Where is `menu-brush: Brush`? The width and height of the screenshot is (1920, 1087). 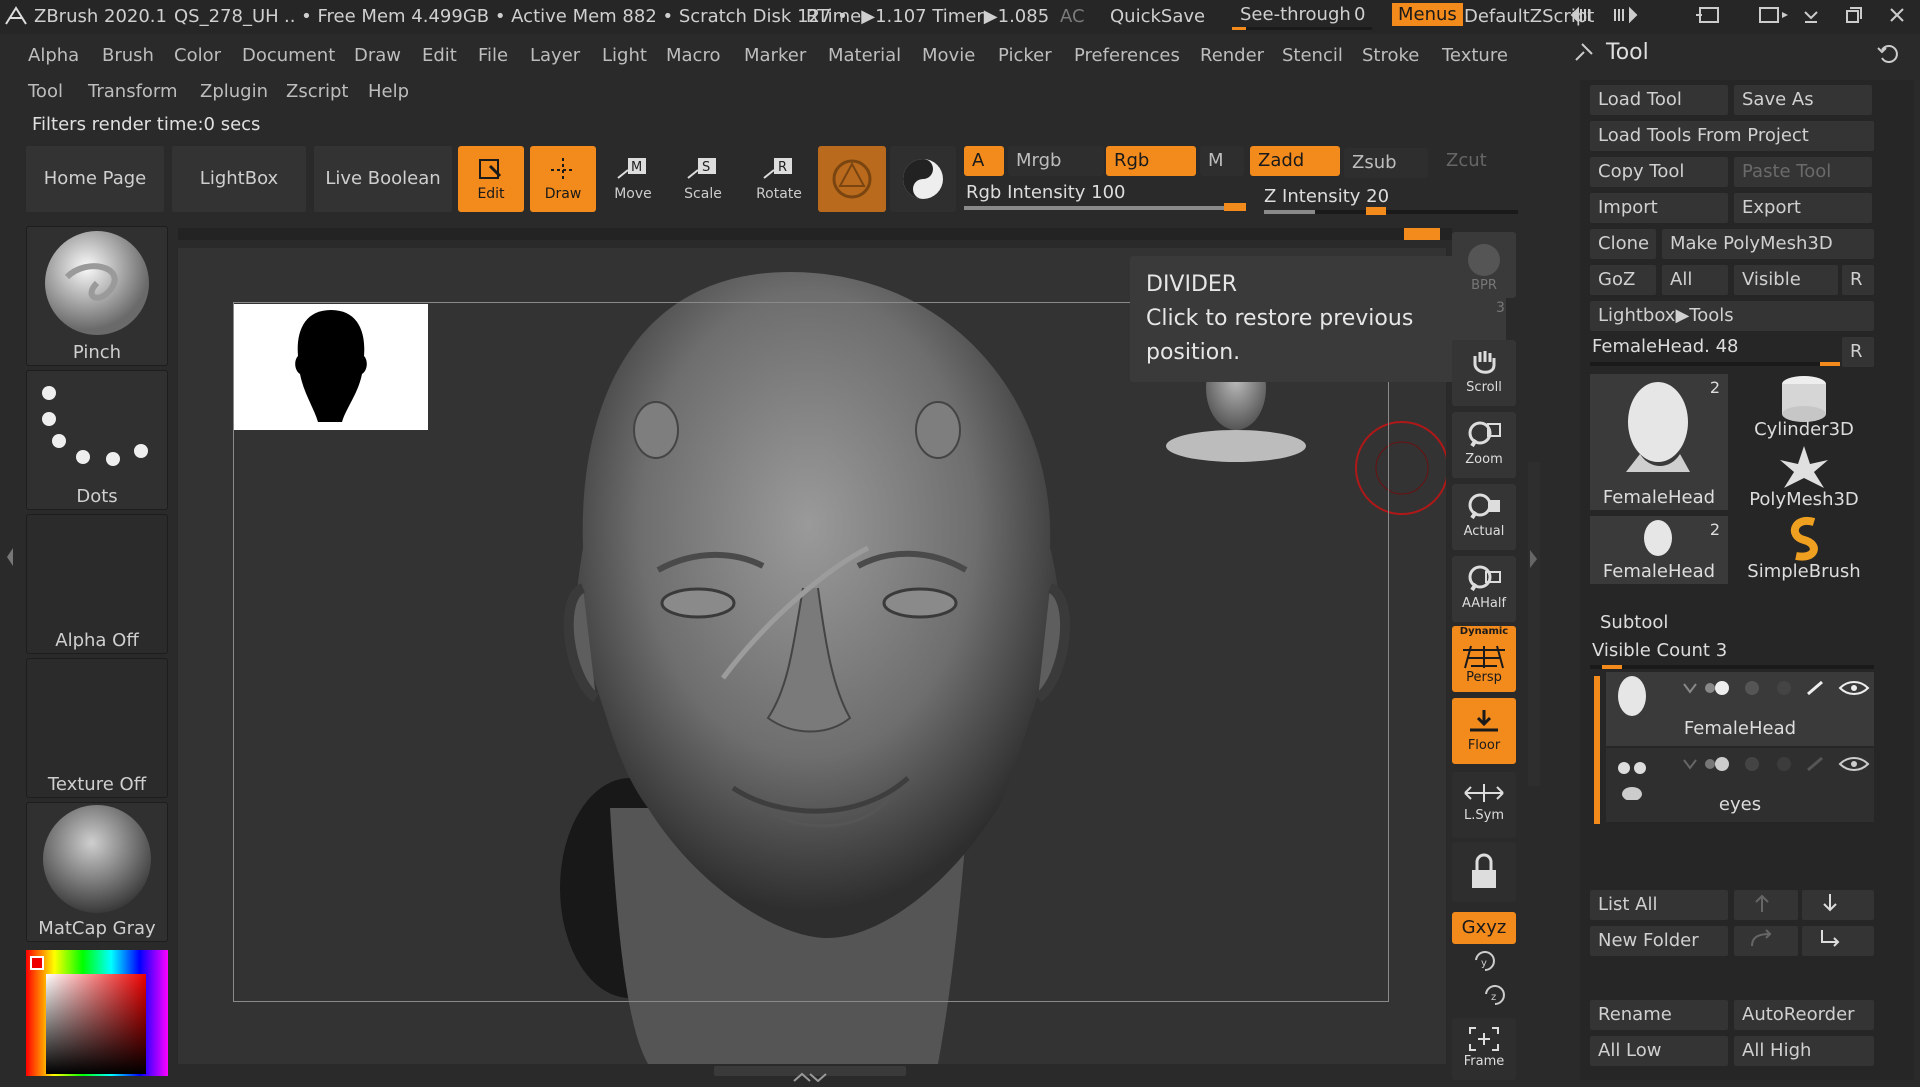
menu-brush: Brush is located at coordinates (128, 55).